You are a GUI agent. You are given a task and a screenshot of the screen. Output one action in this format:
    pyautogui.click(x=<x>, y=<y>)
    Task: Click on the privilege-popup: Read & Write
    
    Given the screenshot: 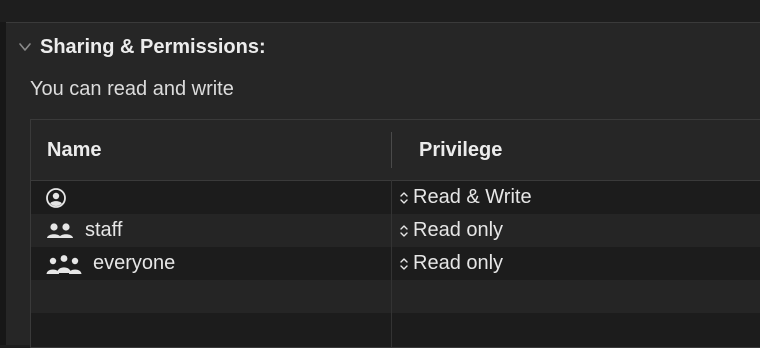 What is the action you would take?
    pyautogui.click(x=465, y=197)
    